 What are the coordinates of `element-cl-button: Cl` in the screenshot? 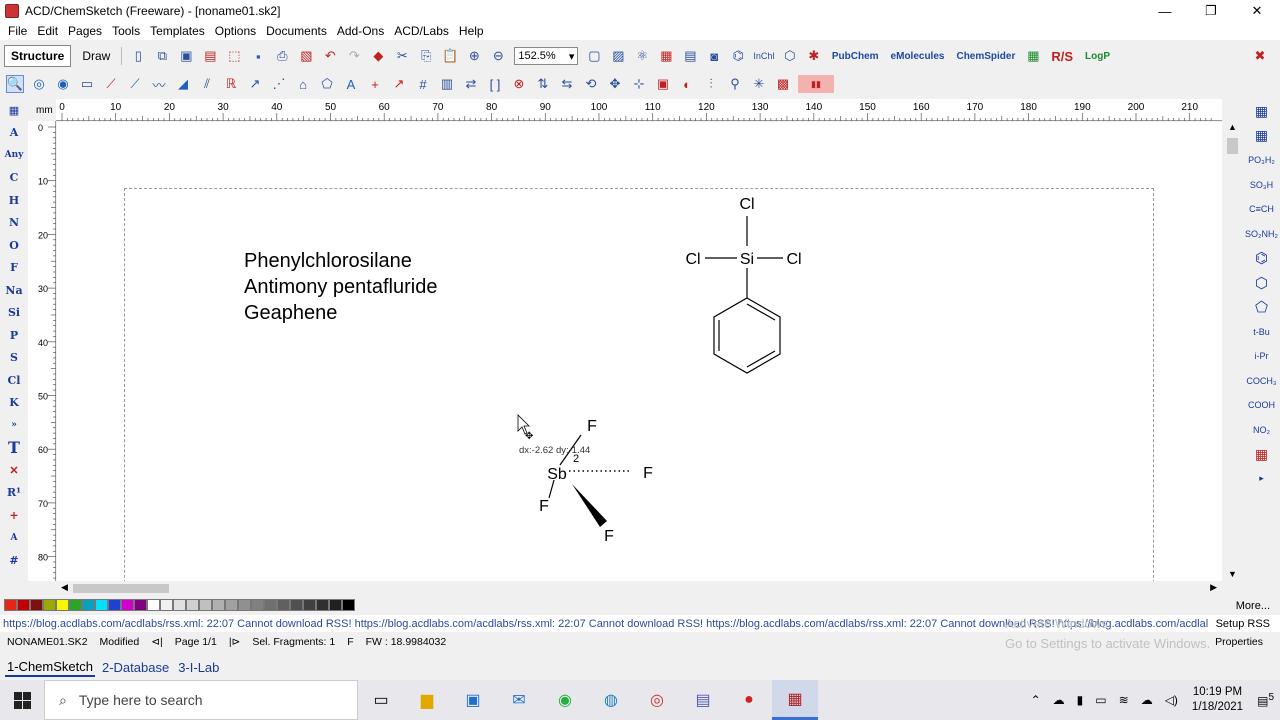 It's located at (14, 380).